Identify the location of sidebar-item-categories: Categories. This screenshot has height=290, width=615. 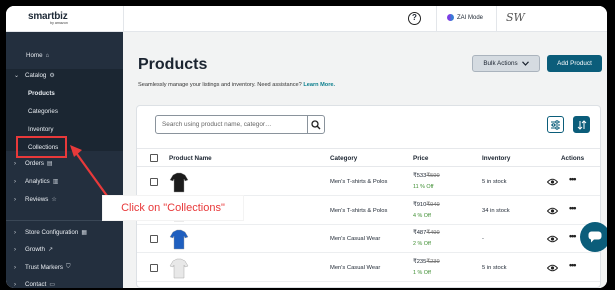
(43, 111).